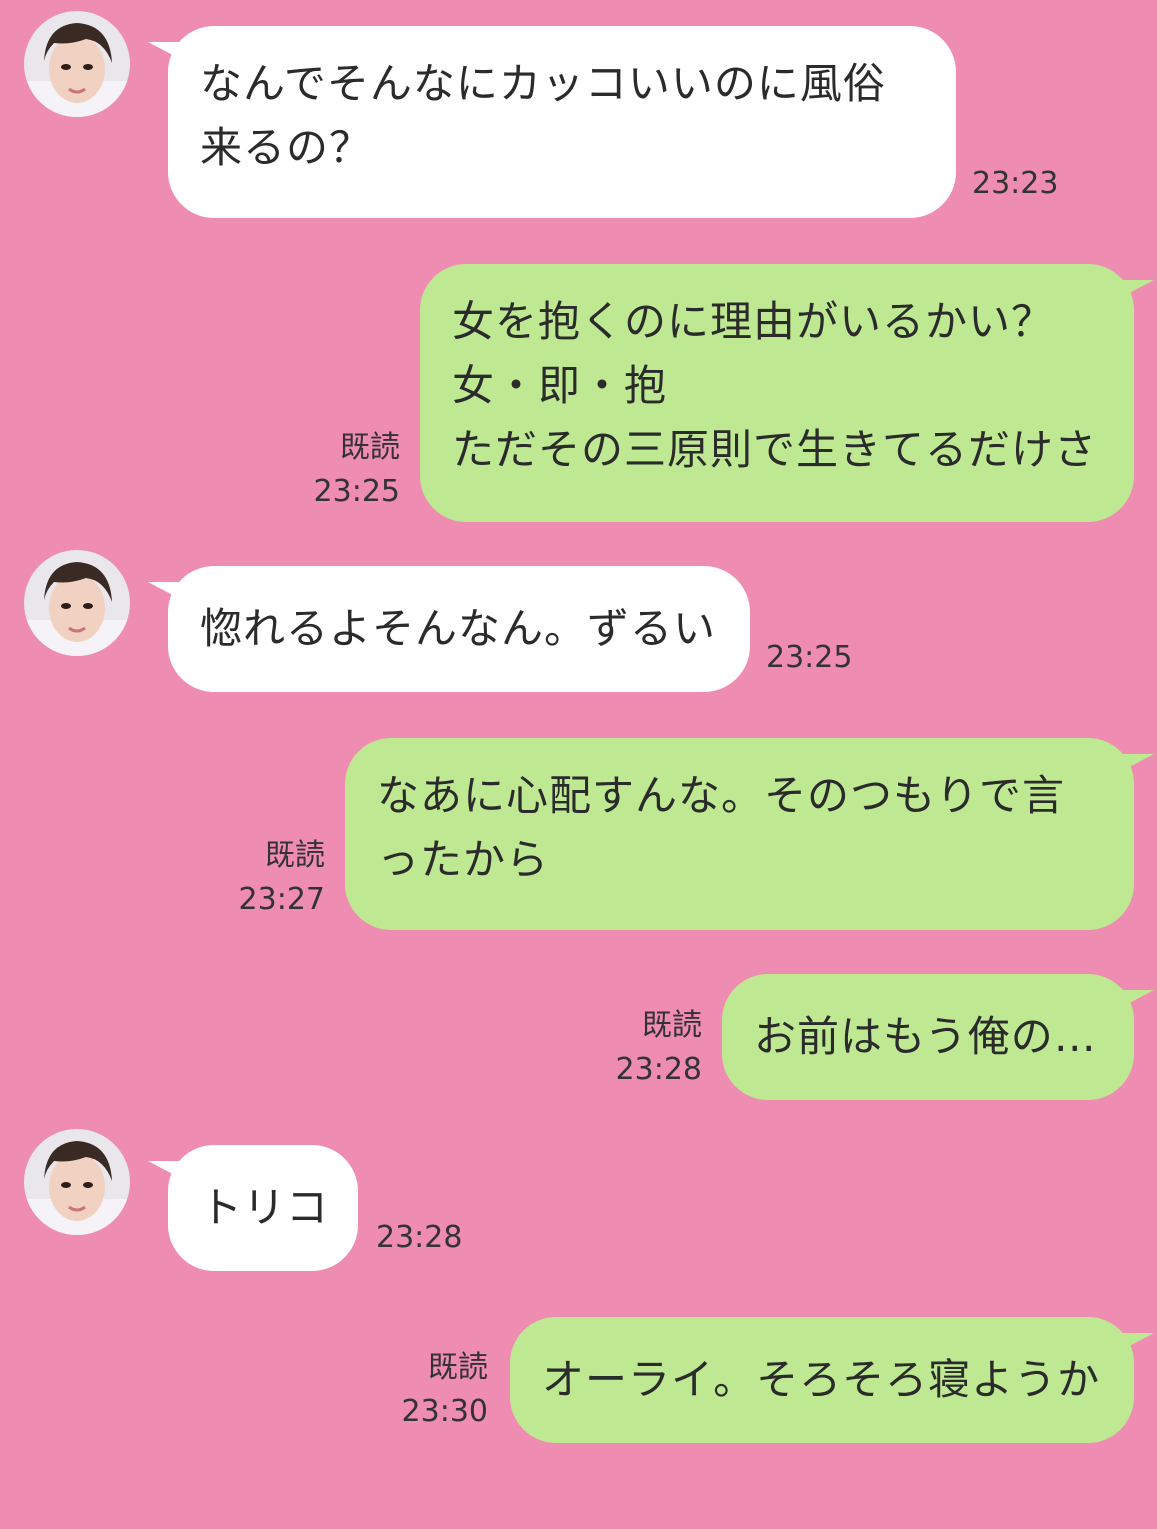 Image resolution: width=1157 pixels, height=1529 pixels. Describe the element at coordinates (739, 834) in the screenshot. I see `outgoing-message: なあに心配すんな。そのつもりで言 ったから` at that location.